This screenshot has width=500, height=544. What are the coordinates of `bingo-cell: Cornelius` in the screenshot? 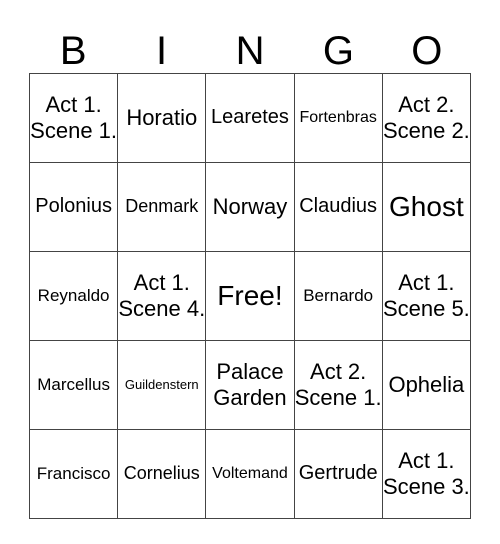 It's located at (162, 474).